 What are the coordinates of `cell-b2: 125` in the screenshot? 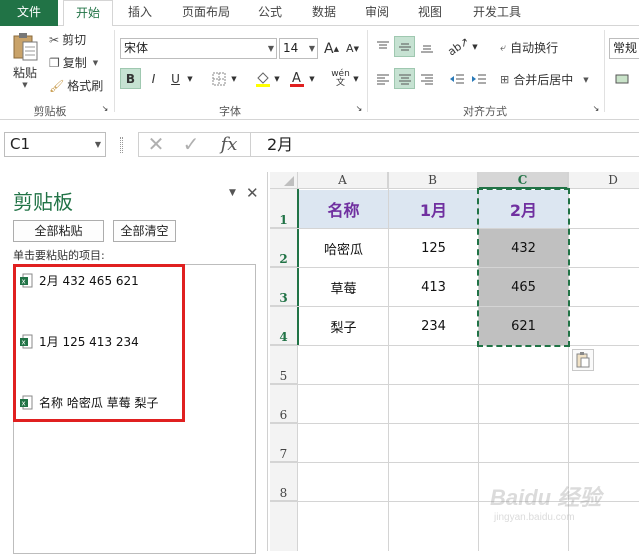 It's located at (433, 248).